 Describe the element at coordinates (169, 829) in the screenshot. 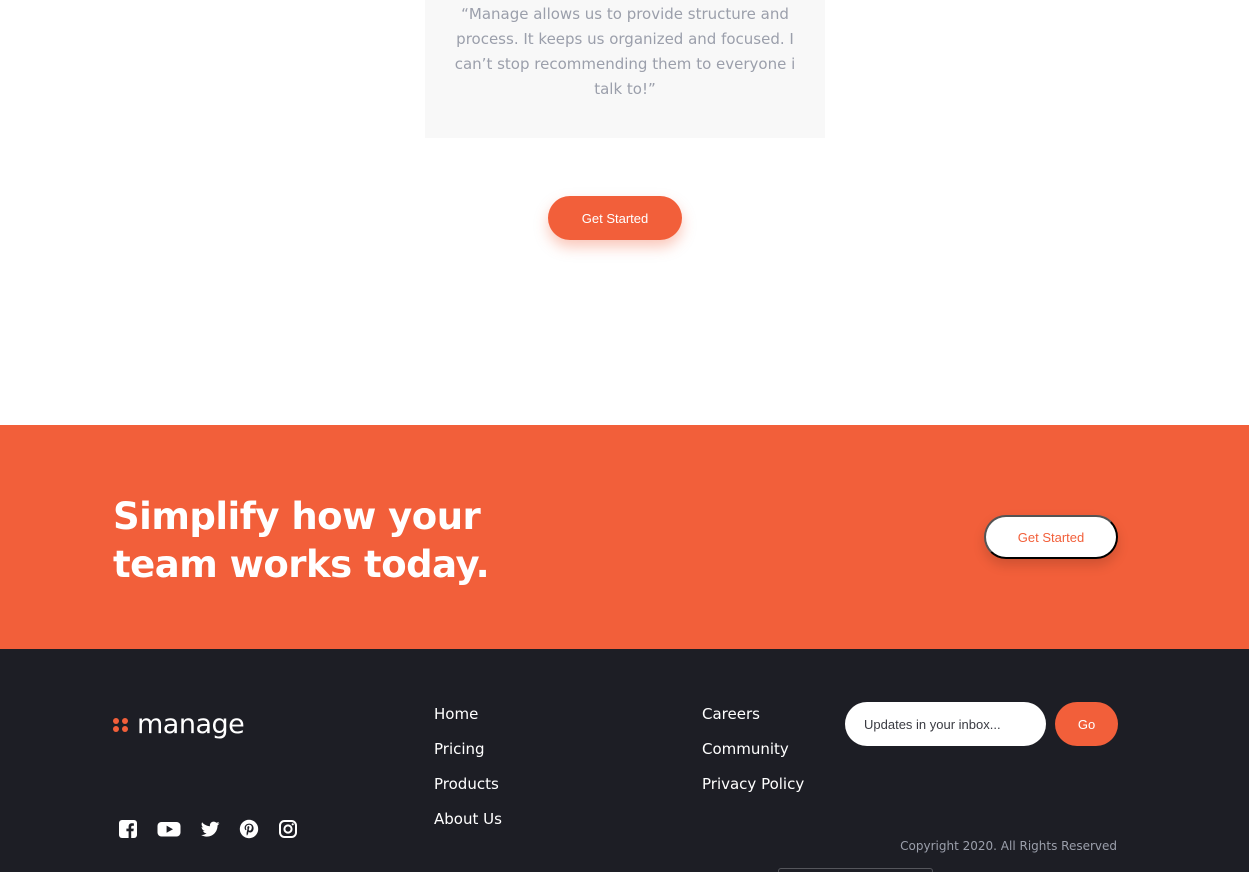

I see `youtube-icon` at that location.